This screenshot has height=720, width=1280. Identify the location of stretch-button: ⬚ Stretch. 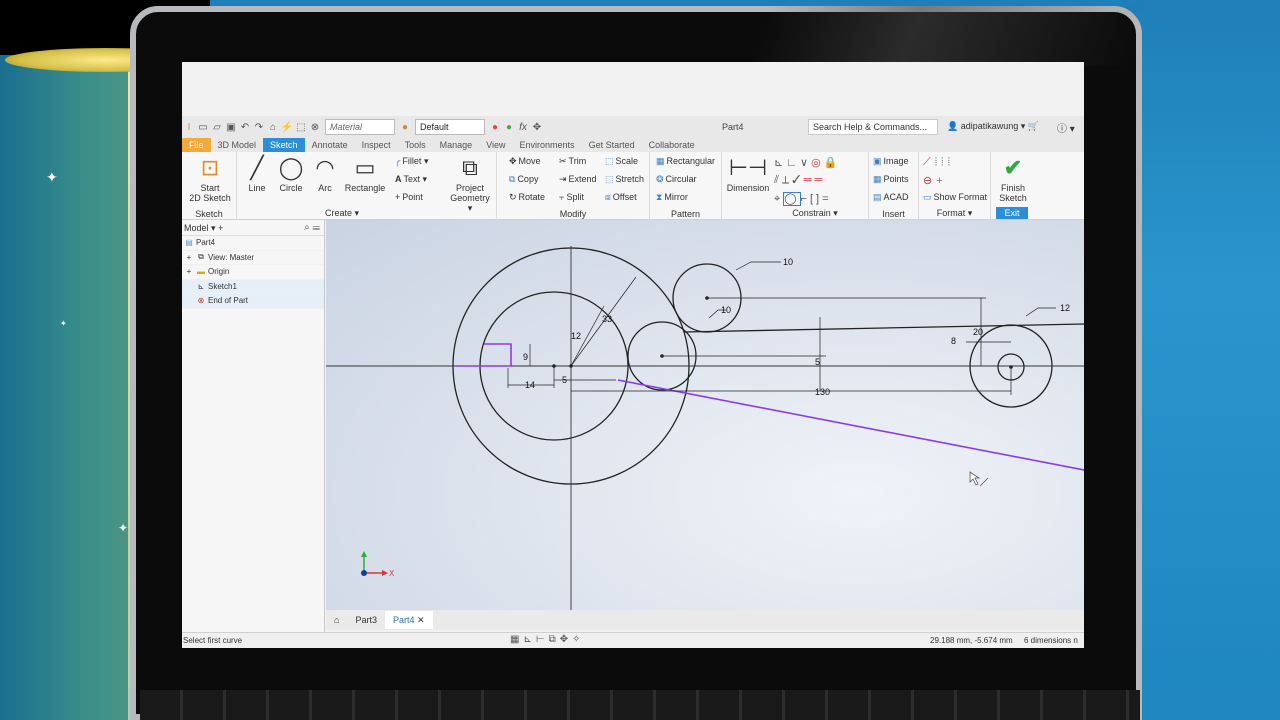
(624, 179).